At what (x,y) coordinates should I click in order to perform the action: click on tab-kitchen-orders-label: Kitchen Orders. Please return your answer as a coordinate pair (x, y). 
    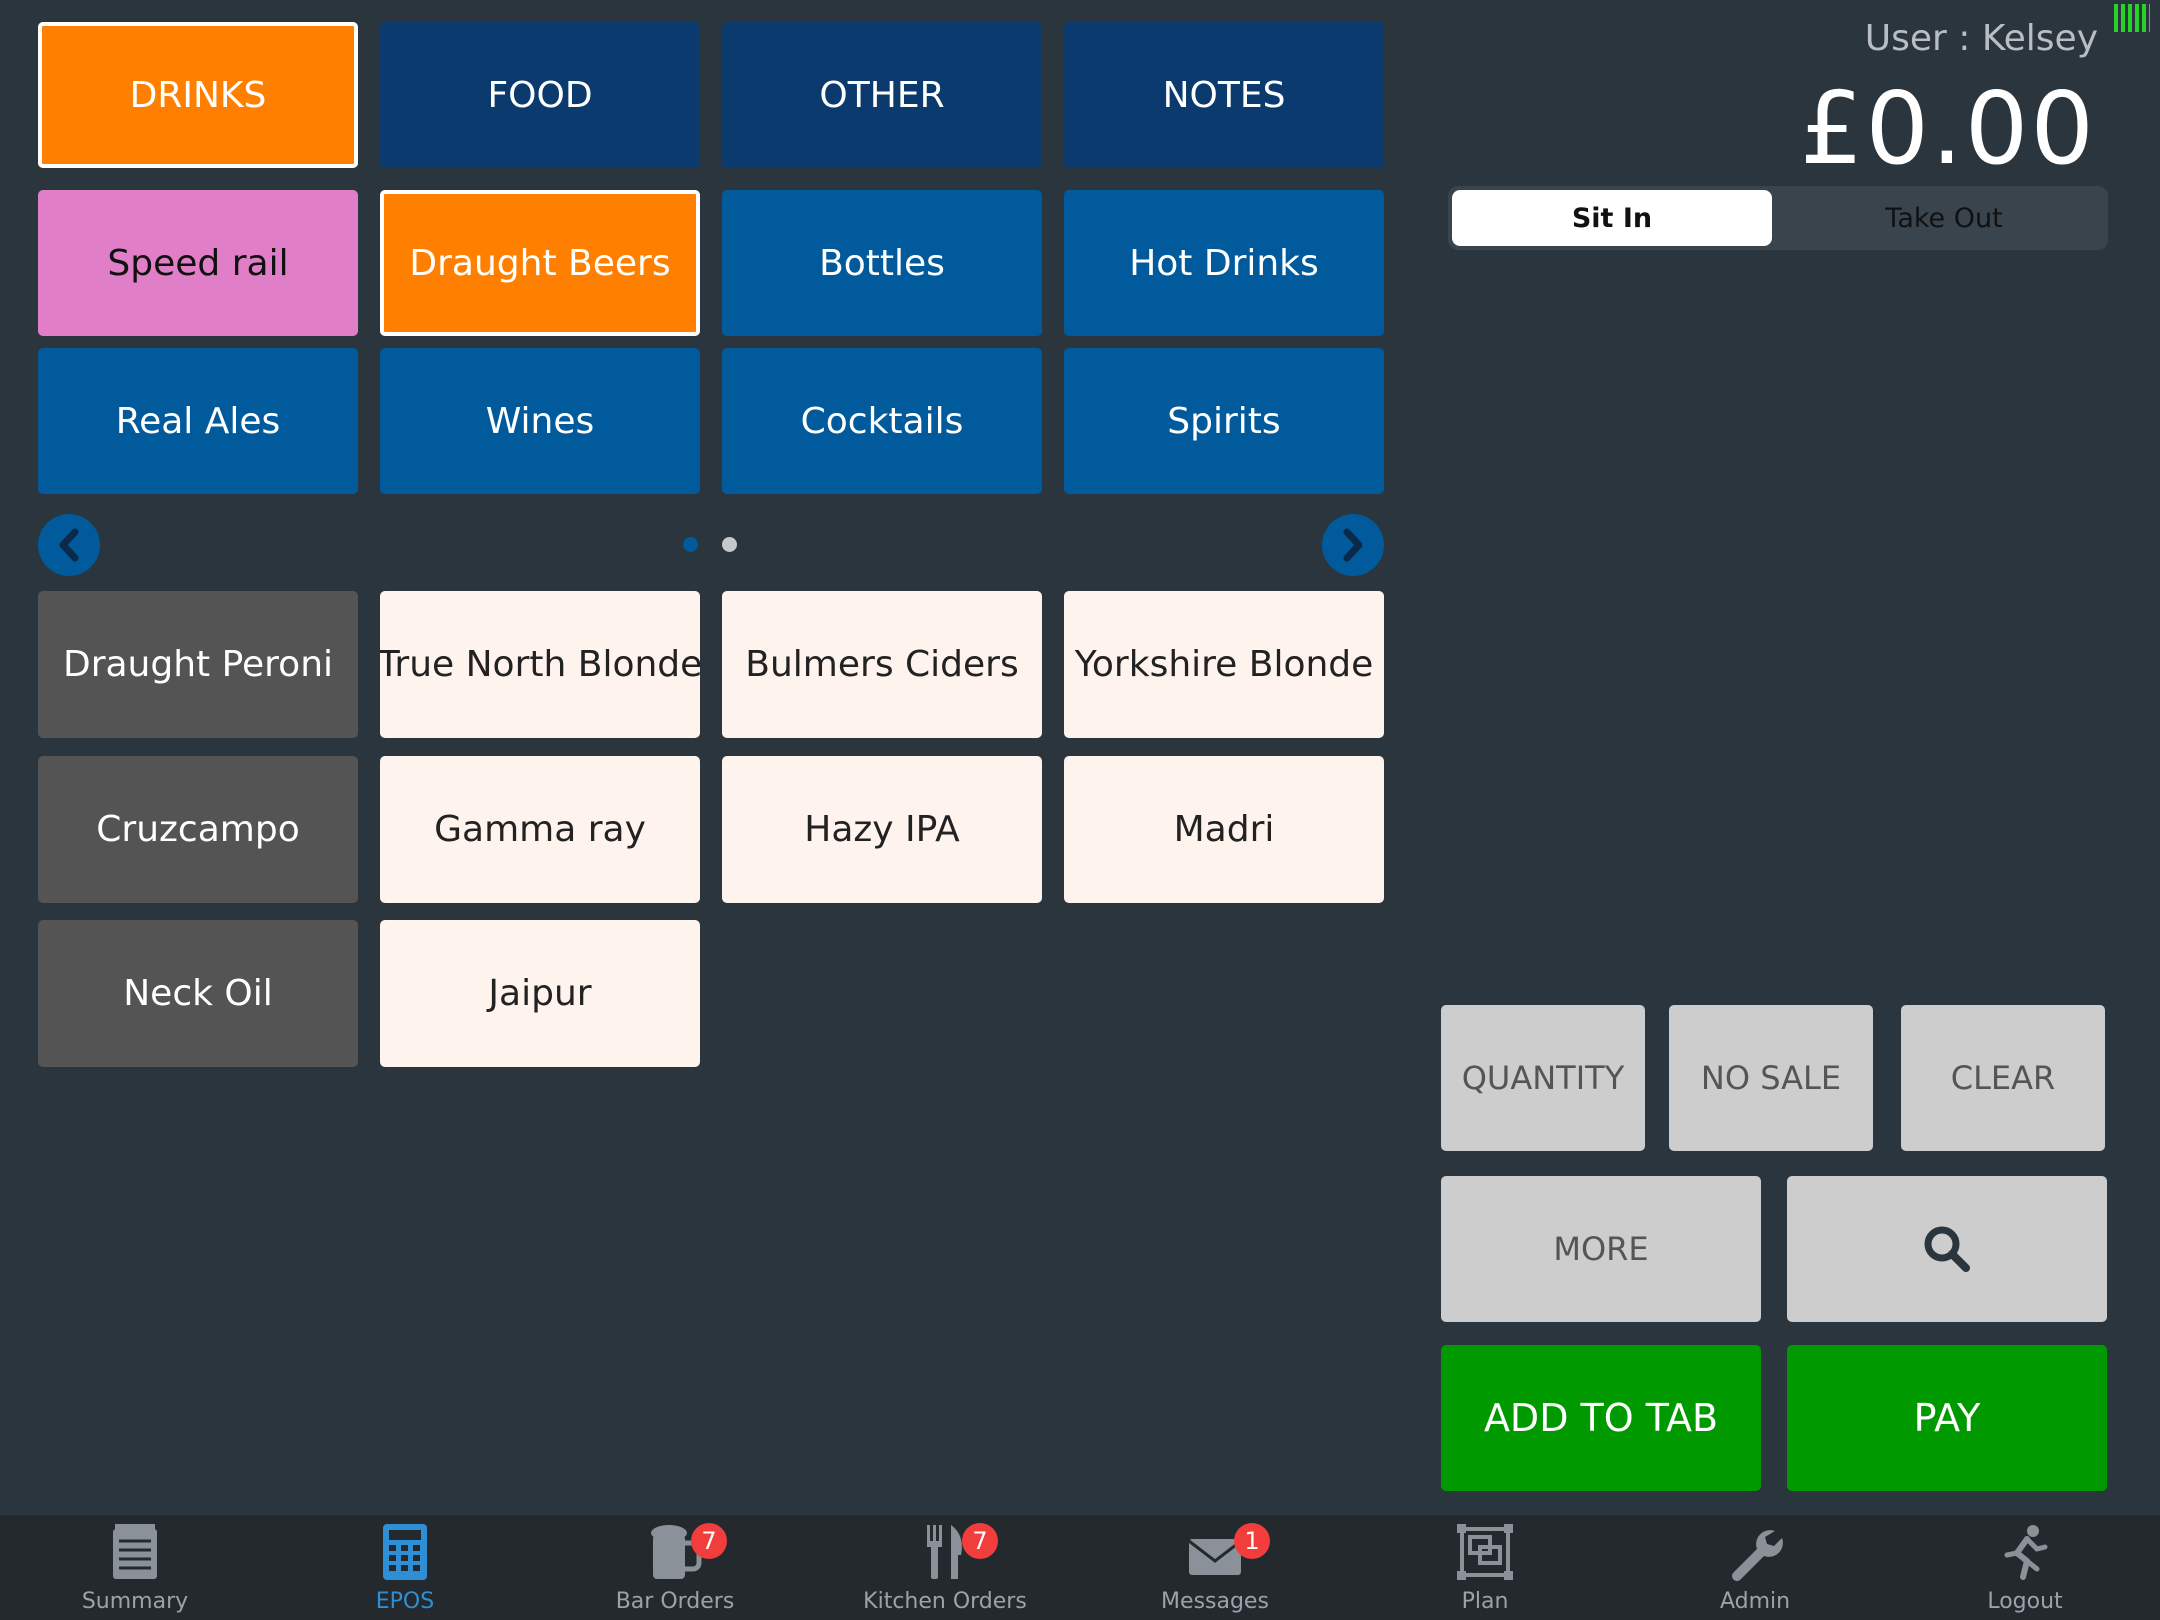
    Looking at the image, I should click on (945, 1601).